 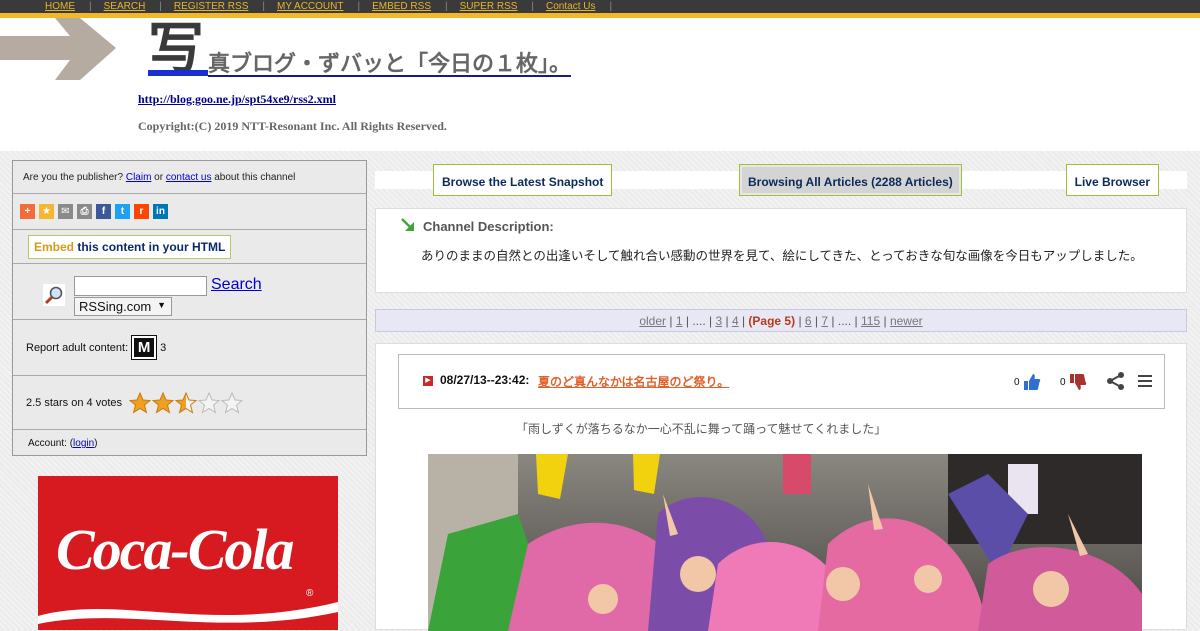 I want to click on live-browser-button: Live Browser, so click(x=1112, y=180).